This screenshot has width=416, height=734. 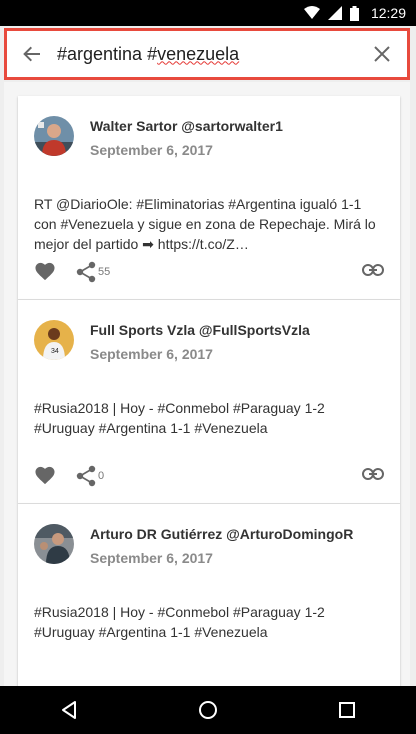 I want to click on share-count: 55, so click(x=104, y=272).